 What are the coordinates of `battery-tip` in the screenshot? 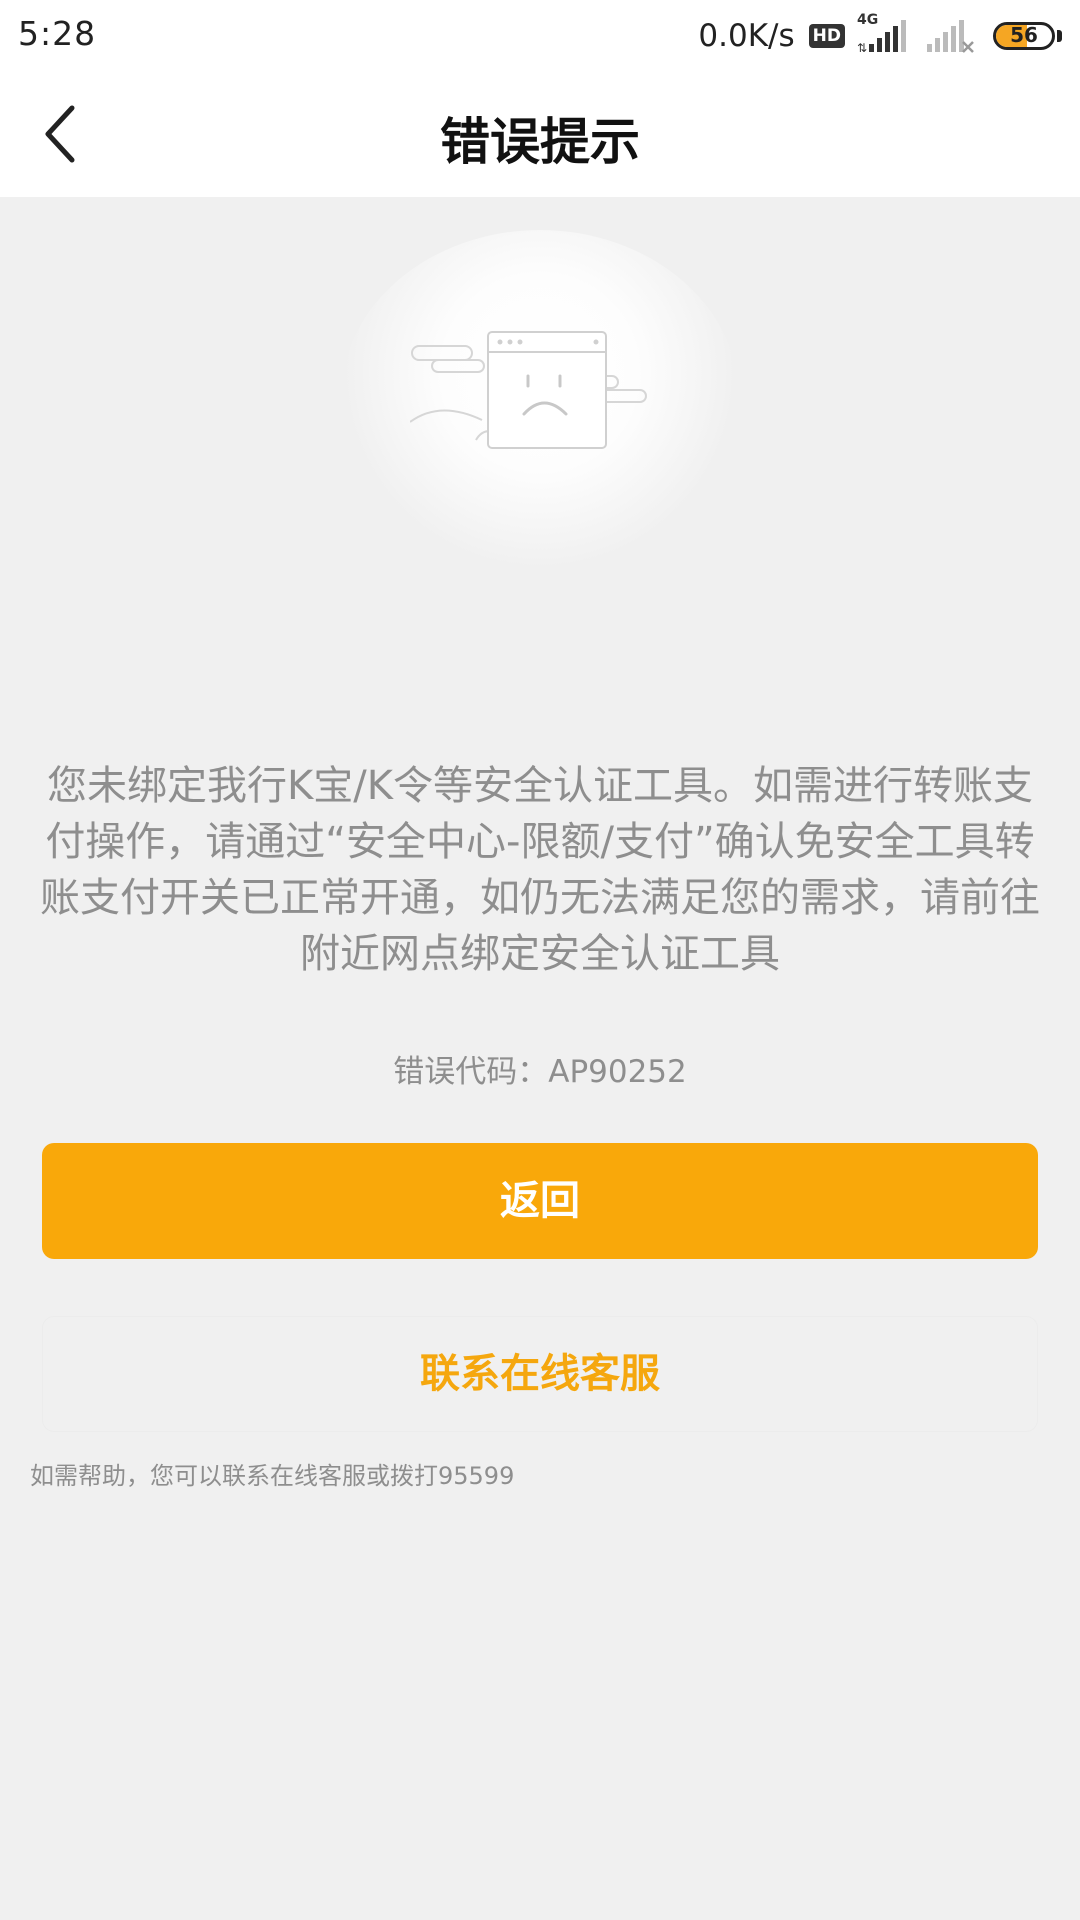 It's located at (1059, 36).